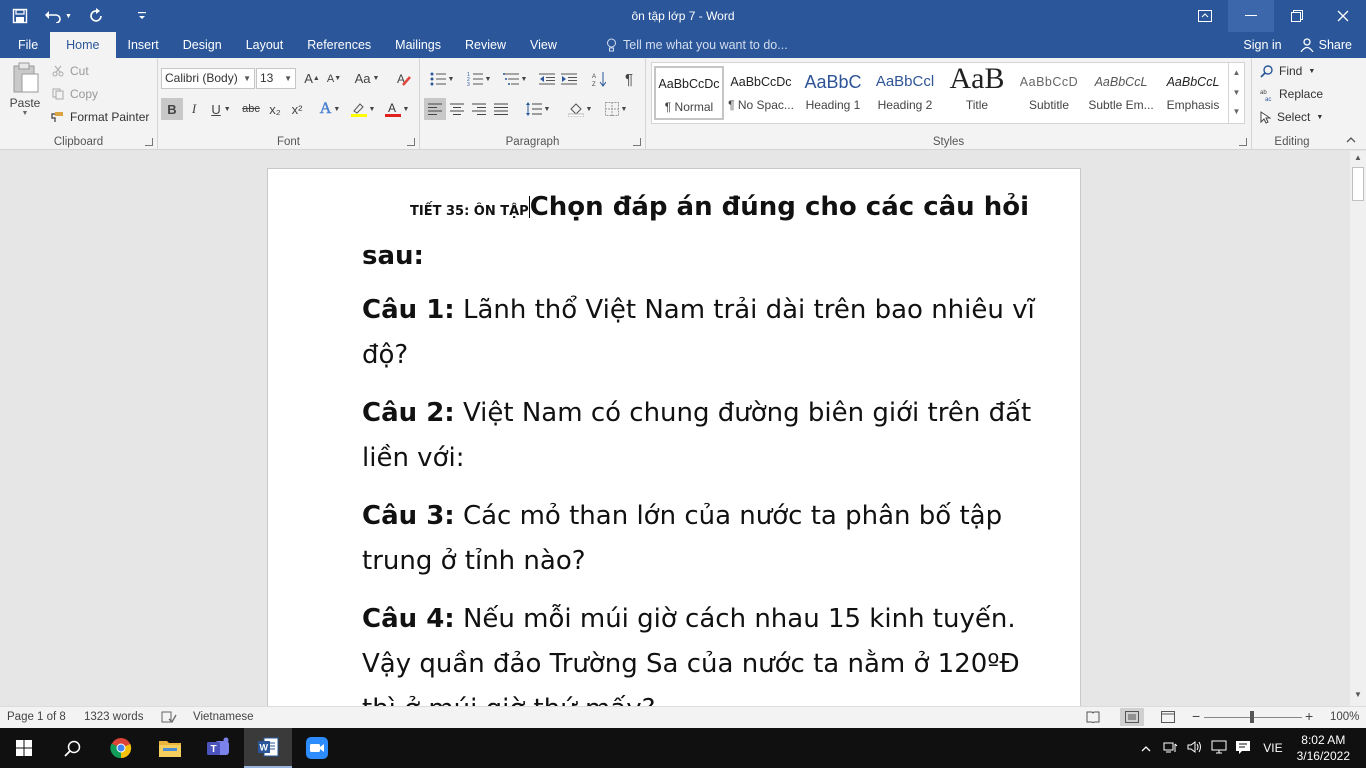  What do you see at coordinates (1358, 697) in the screenshot?
I see `scroll-down-icon: ▼` at bounding box center [1358, 697].